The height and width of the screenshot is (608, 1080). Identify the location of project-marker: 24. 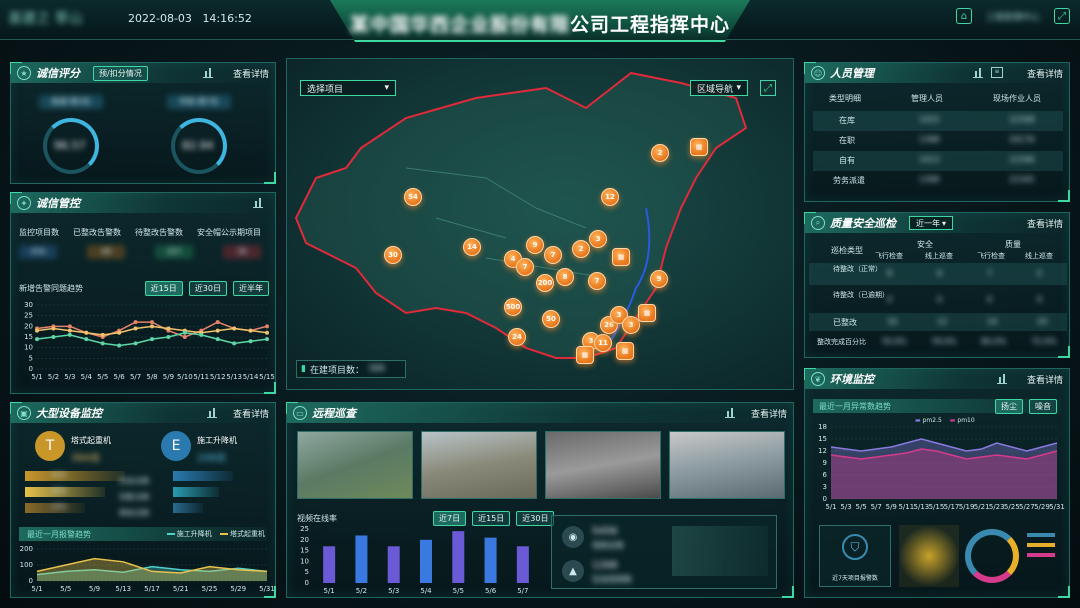
(517, 337).